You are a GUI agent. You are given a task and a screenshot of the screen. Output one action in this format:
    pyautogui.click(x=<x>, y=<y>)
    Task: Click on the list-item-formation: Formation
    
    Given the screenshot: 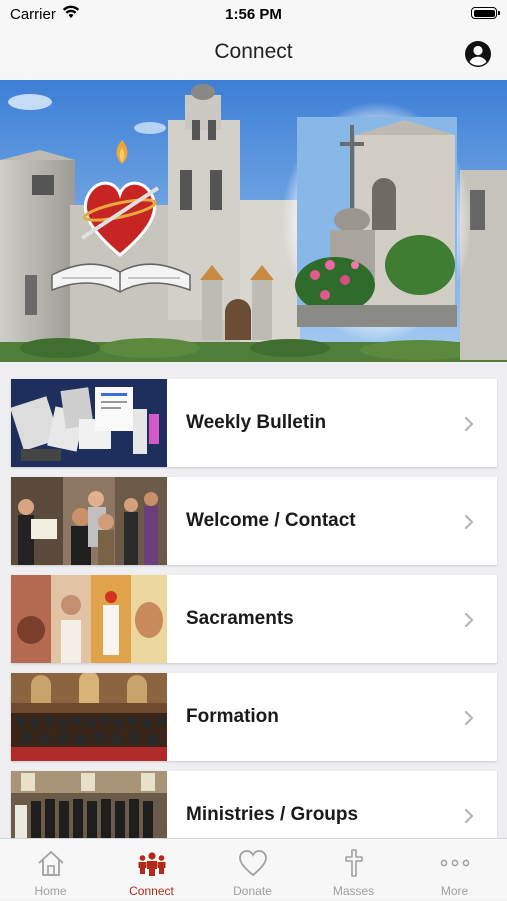 What is the action you would take?
    pyautogui.click(x=254, y=717)
    